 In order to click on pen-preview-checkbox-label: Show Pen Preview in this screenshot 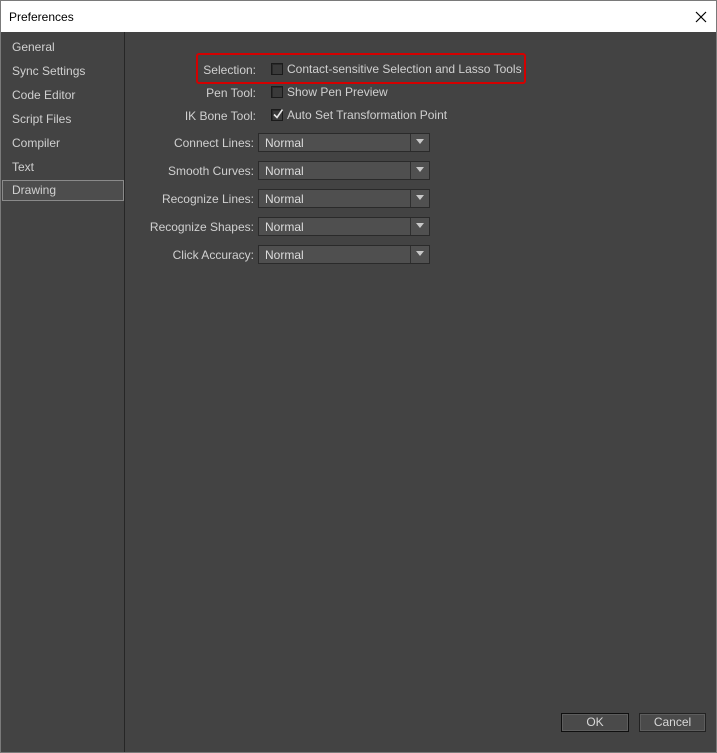, I will do `click(337, 92)`.